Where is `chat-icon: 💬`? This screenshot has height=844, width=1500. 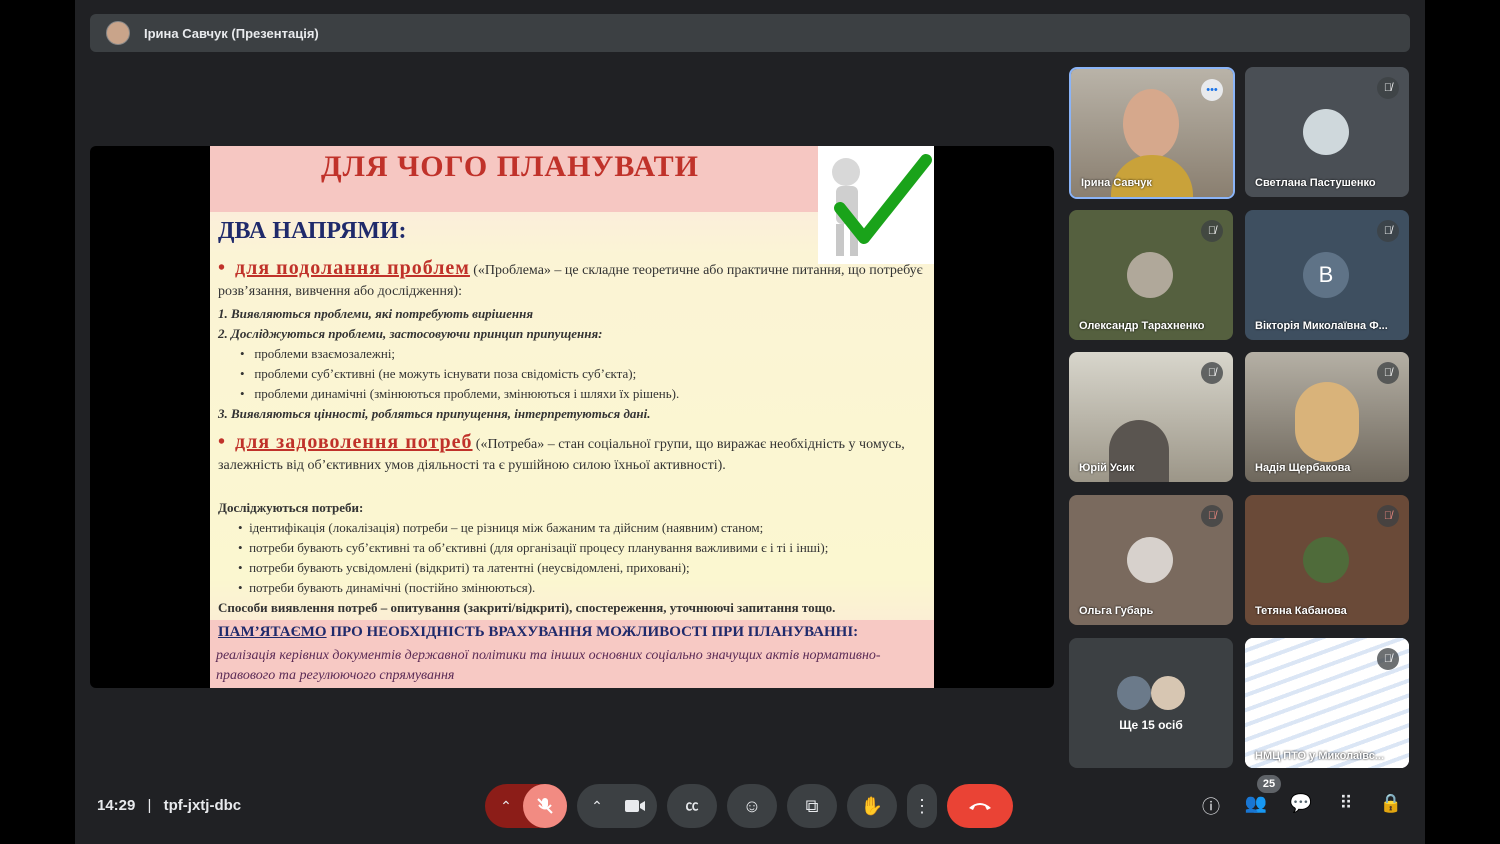
chat-icon: 💬 is located at coordinates (1301, 803).